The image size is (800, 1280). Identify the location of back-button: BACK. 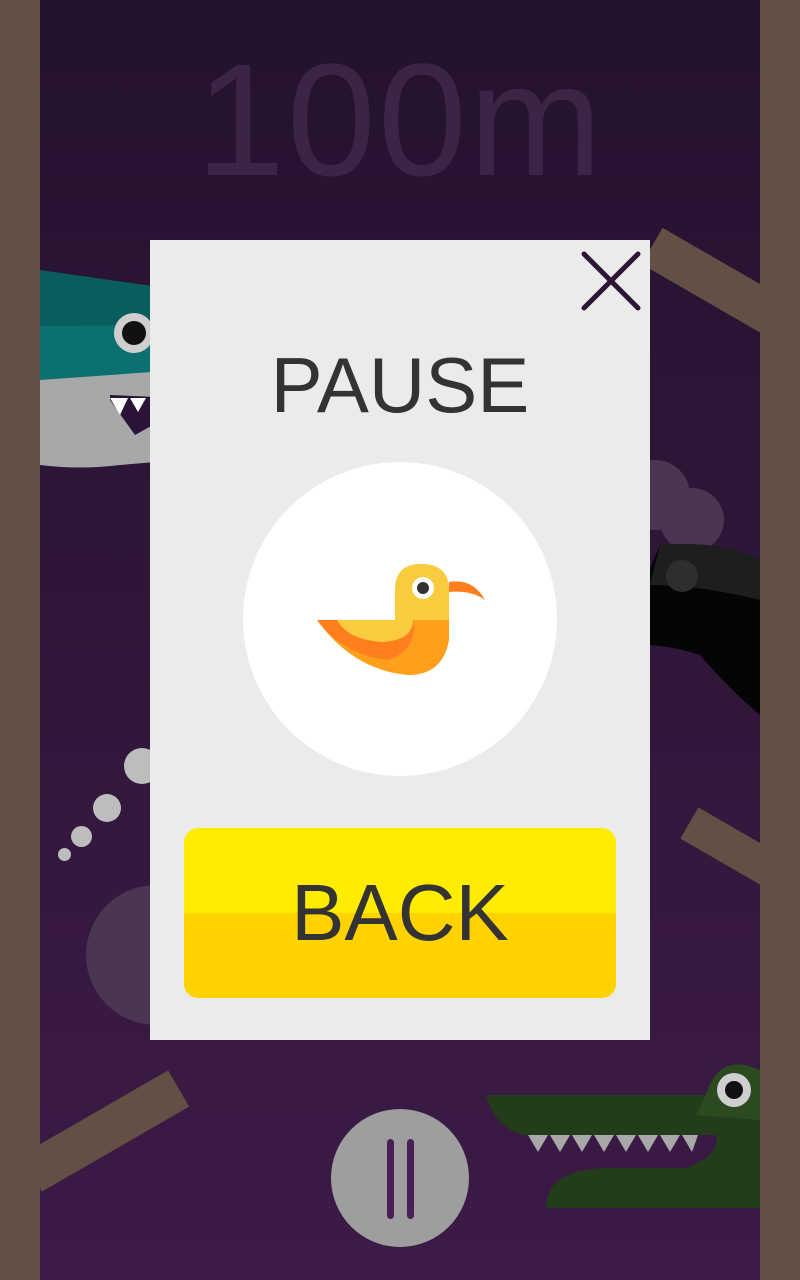
(400, 913).